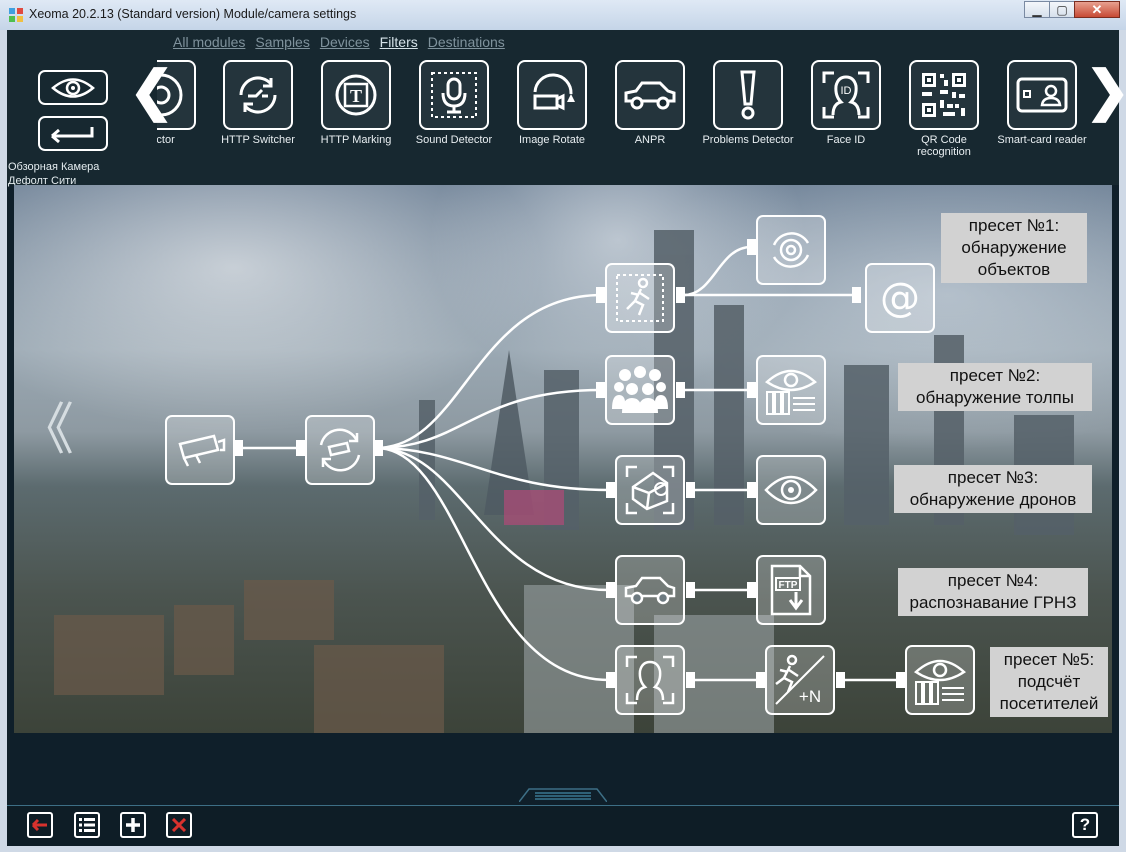 The image size is (1126, 852). I want to click on detector-partial-icon, so click(176, 95).